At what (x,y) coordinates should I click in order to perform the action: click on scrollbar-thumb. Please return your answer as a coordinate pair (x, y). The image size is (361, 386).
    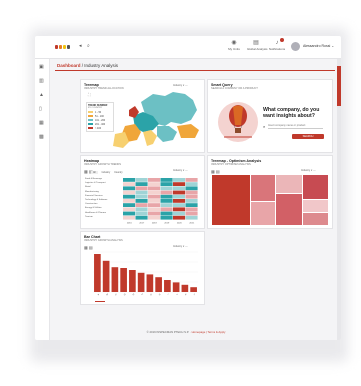
    Looking at the image, I should click on (339, 86).